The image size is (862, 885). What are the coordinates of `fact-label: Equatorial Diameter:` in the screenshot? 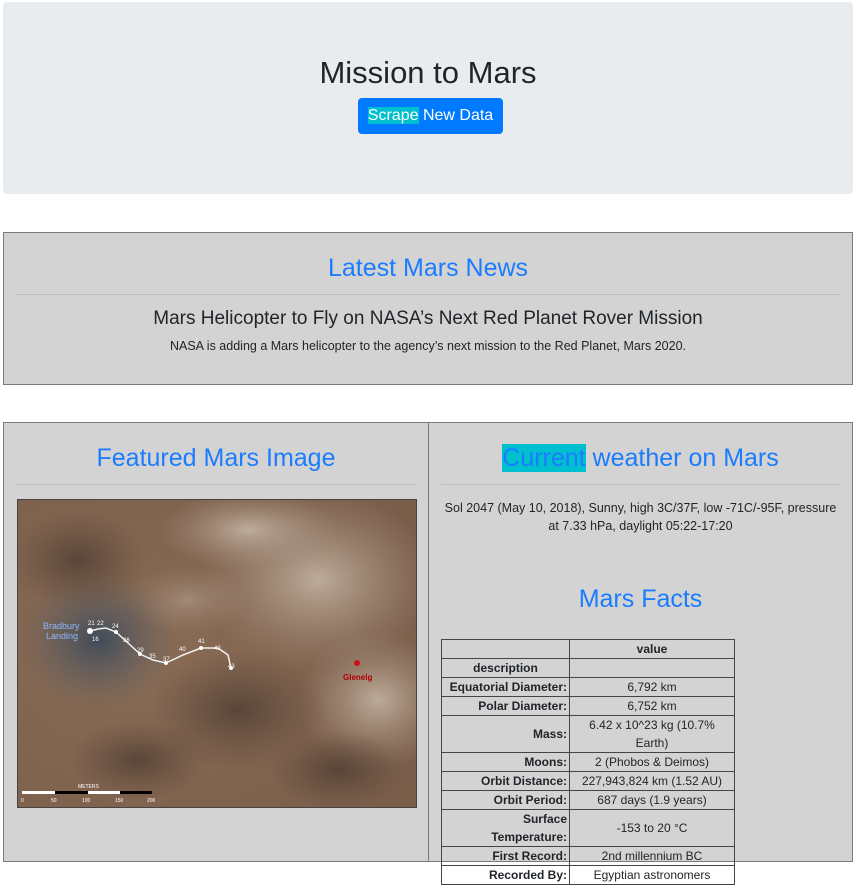 It's located at (505, 687).